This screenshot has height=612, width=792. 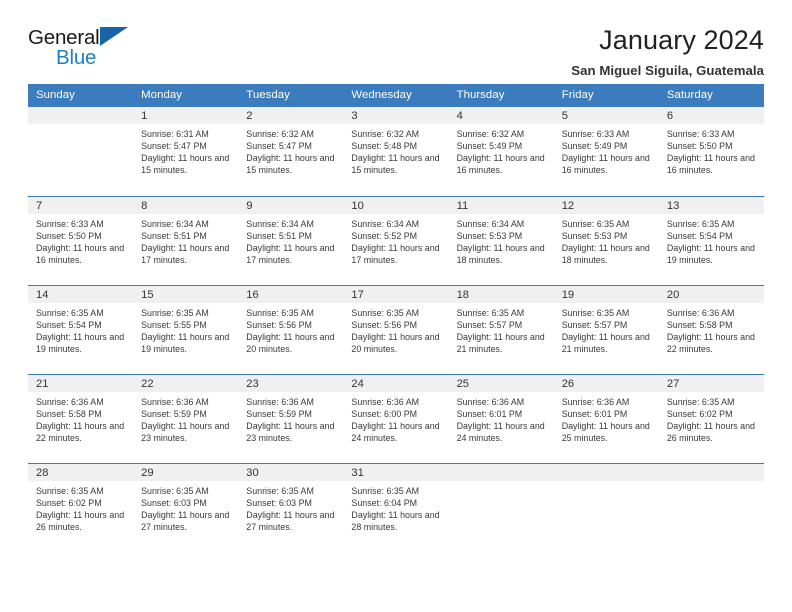 What do you see at coordinates (186, 294) in the screenshot?
I see `day-number: 15` at bounding box center [186, 294].